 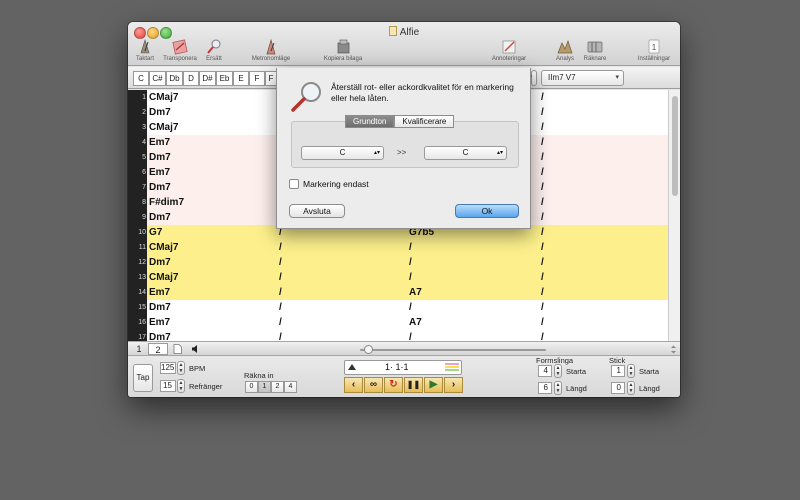 What do you see at coordinates (558, 388) in the screenshot?
I see `form-length-stepper: ▲ ▼` at bounding box center [558, 388].